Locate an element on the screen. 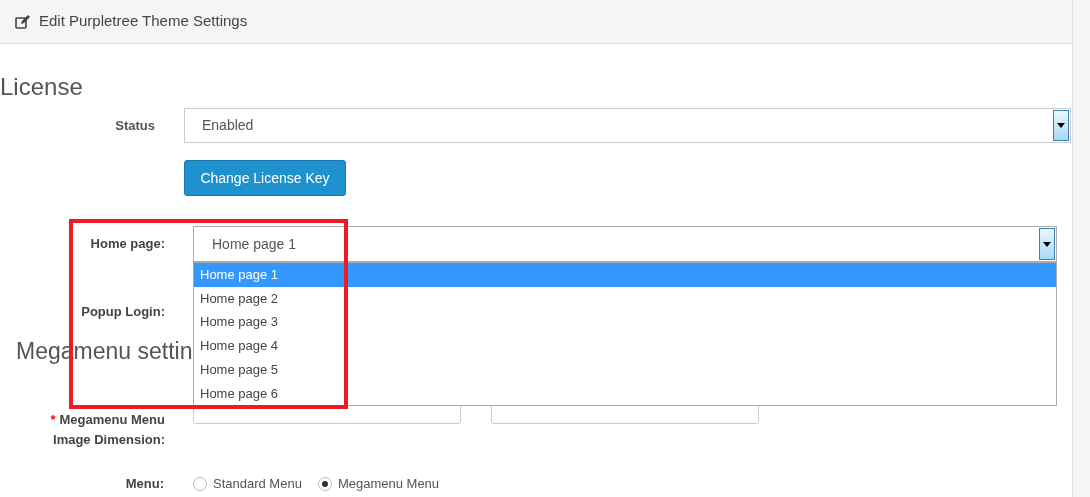 The width and height of the screenshot is (1090, 497). radio-label: Megamenu Menu is located at coordinates (388, 484).